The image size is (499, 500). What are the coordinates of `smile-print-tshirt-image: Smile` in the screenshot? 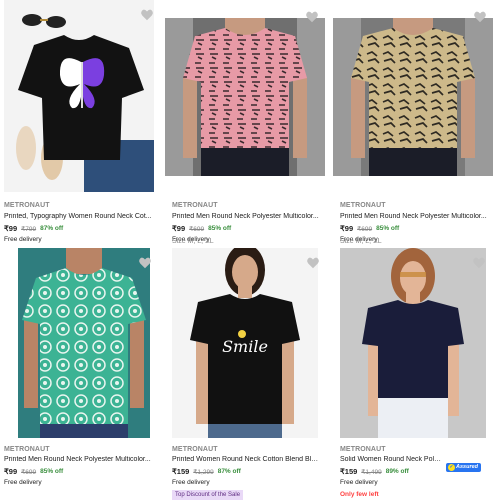 It's located at (245, 343).